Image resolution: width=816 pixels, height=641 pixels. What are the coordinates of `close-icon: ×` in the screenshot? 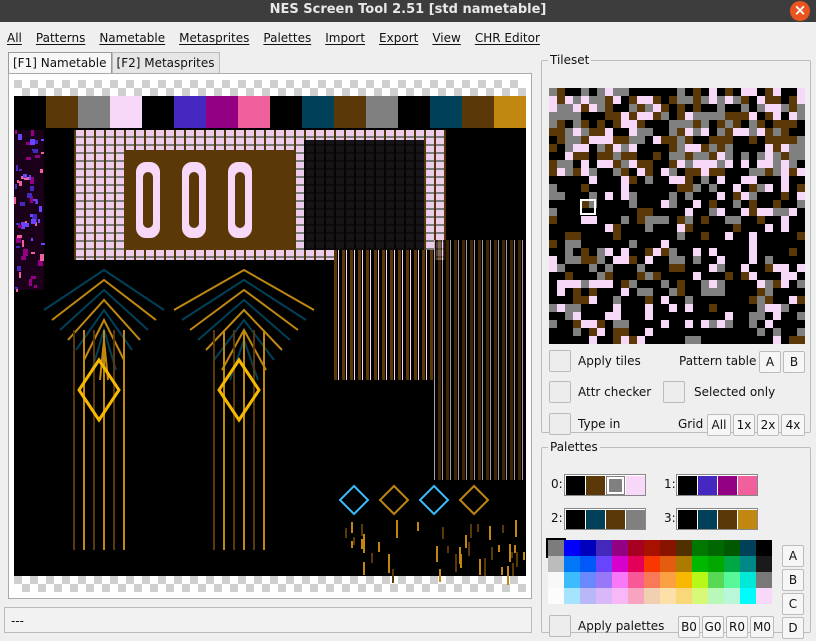 It's located at (800, 11).